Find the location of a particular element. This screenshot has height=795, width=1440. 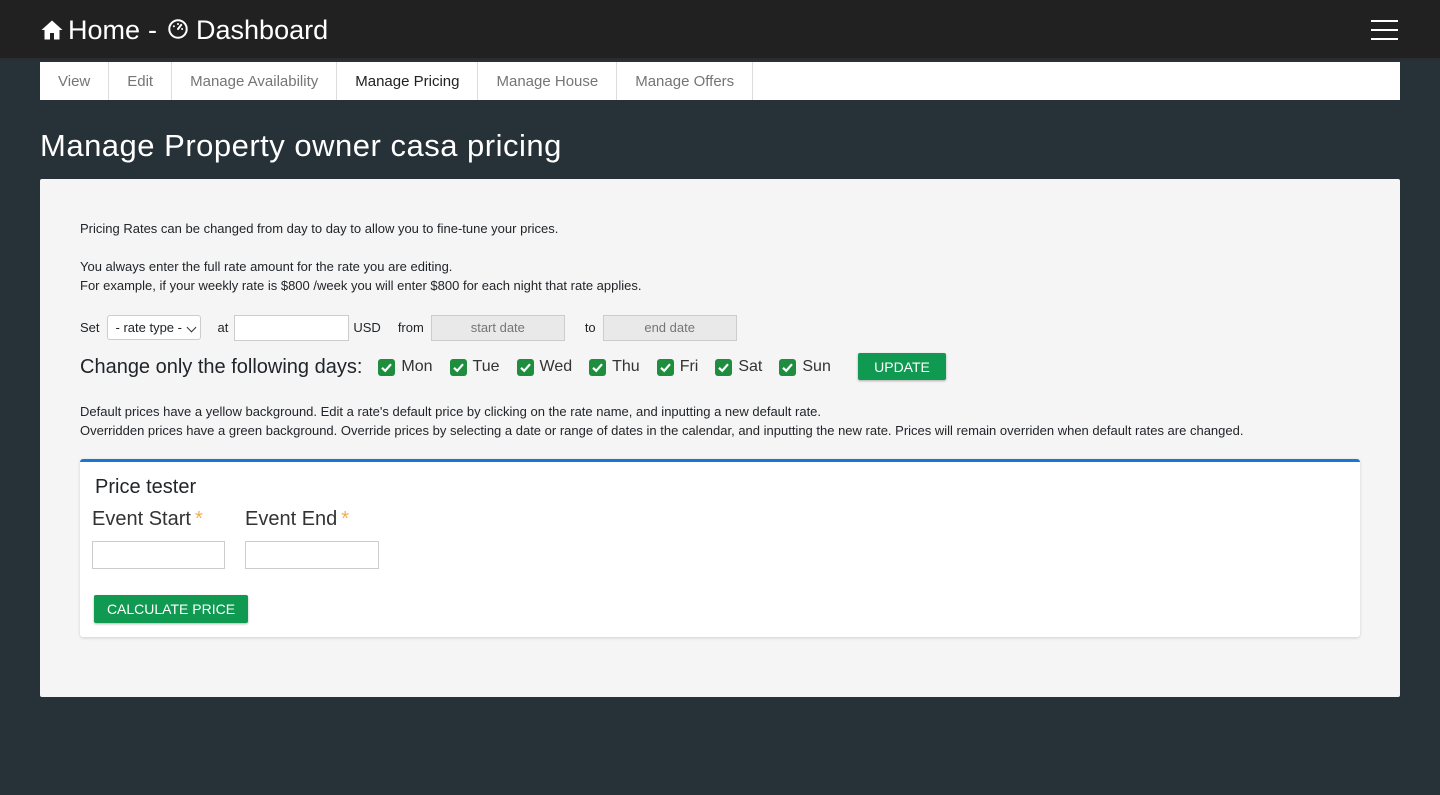

rate-type-selected: - rate type - is located at coordinates (148, 327).